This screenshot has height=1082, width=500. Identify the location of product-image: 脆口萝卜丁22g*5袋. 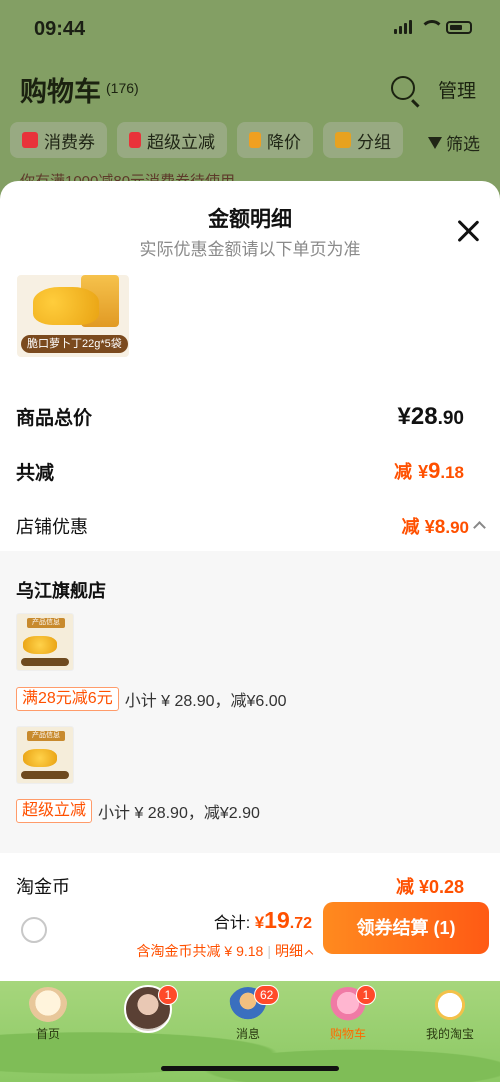
(73, 316).